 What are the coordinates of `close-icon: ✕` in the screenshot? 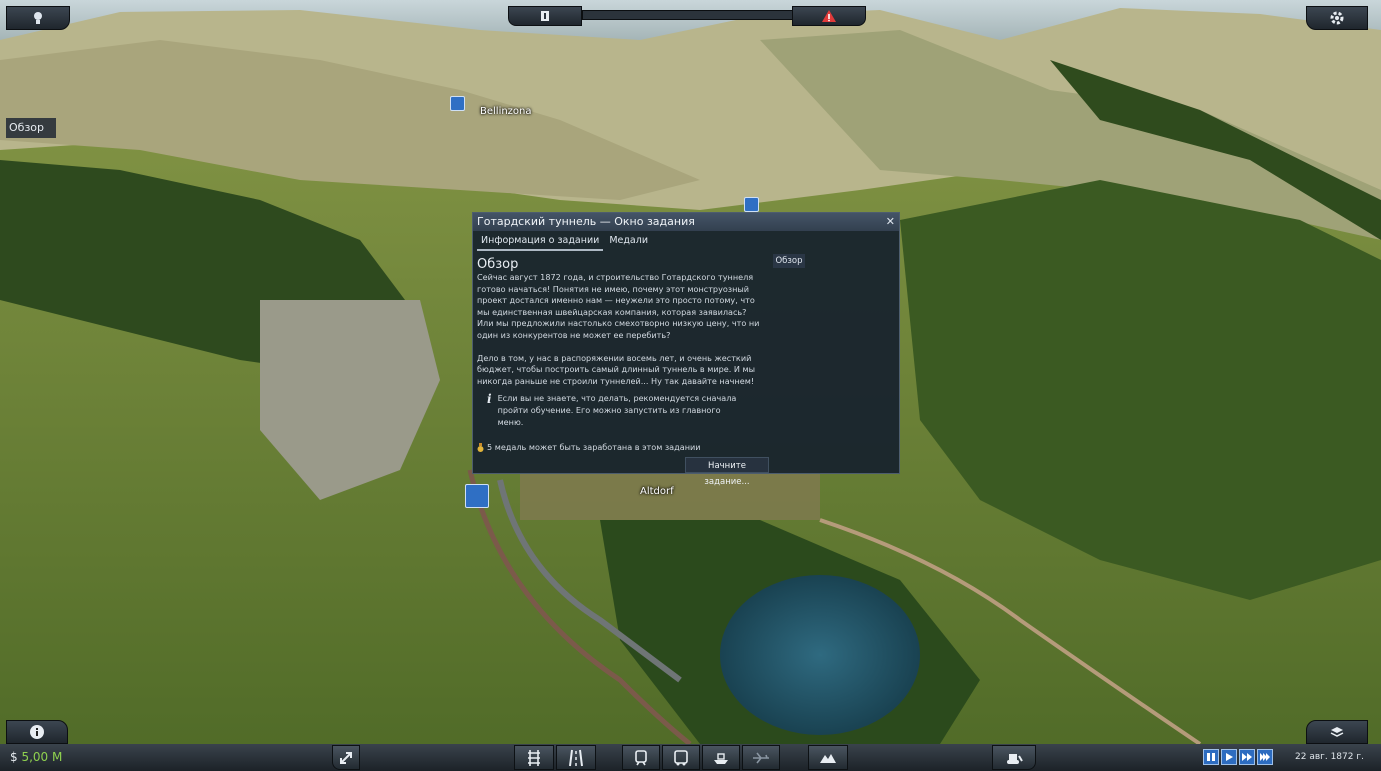 It's located at (890, 222).